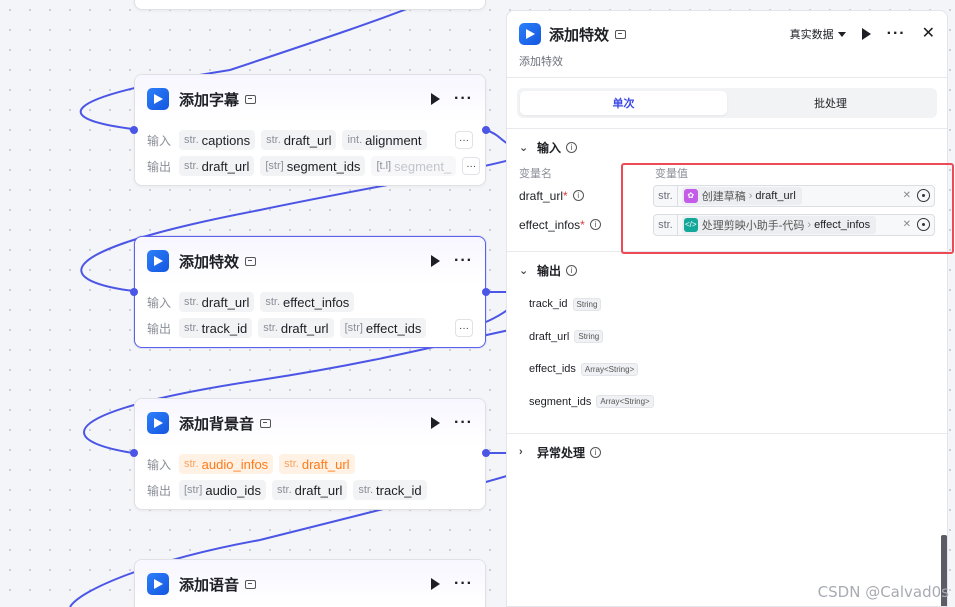 The height and width of the screenshot is (607, 955). What do you see at coordinates (310, 5) in the screenshot?
I see `node-partial-top` at bounding box center [310, 5].